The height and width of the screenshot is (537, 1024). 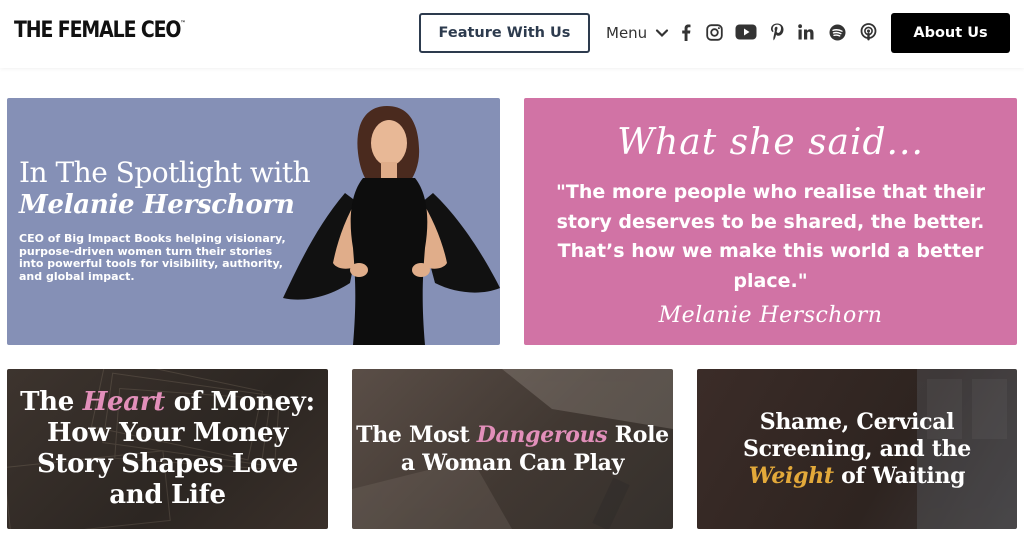 I want to click on spotlight-name: Melanie Herschorn, so click(x=157, y=205).